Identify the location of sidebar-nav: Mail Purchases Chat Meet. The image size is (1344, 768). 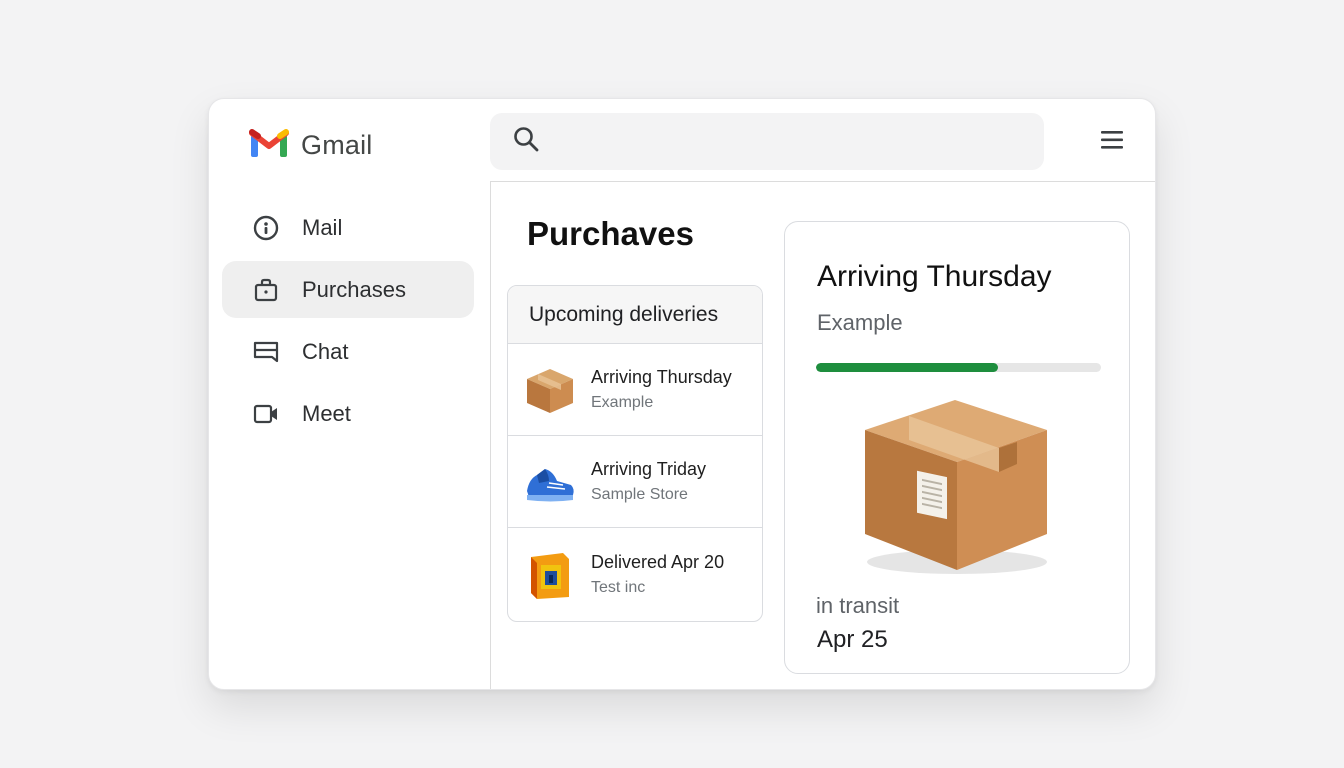
(348, 323).